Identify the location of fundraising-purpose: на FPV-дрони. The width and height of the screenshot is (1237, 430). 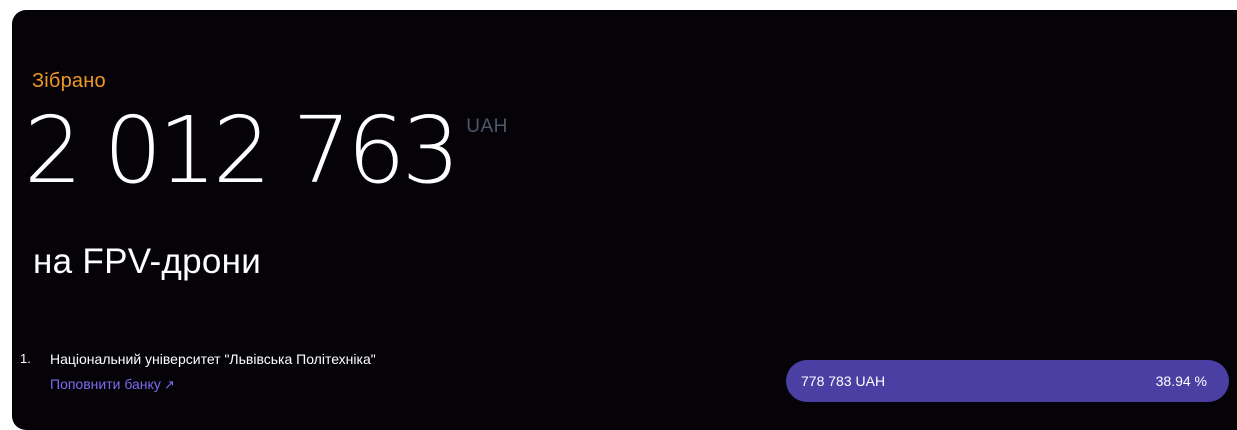
(147, 261).